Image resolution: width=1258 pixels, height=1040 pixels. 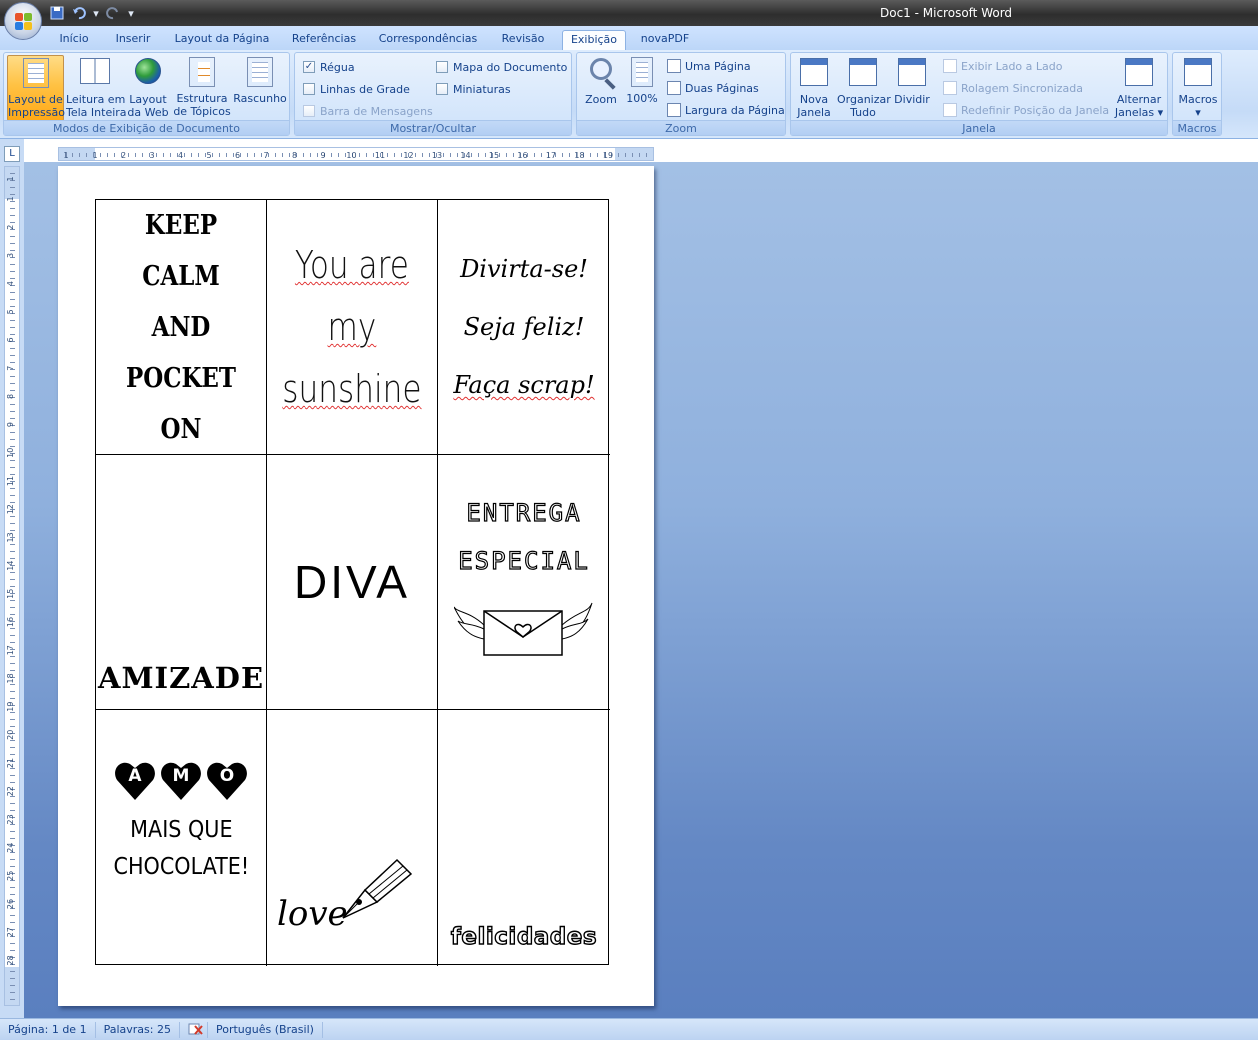 I want to click on mais-que-line: MAIS QUE, so click(x=181, y=830).